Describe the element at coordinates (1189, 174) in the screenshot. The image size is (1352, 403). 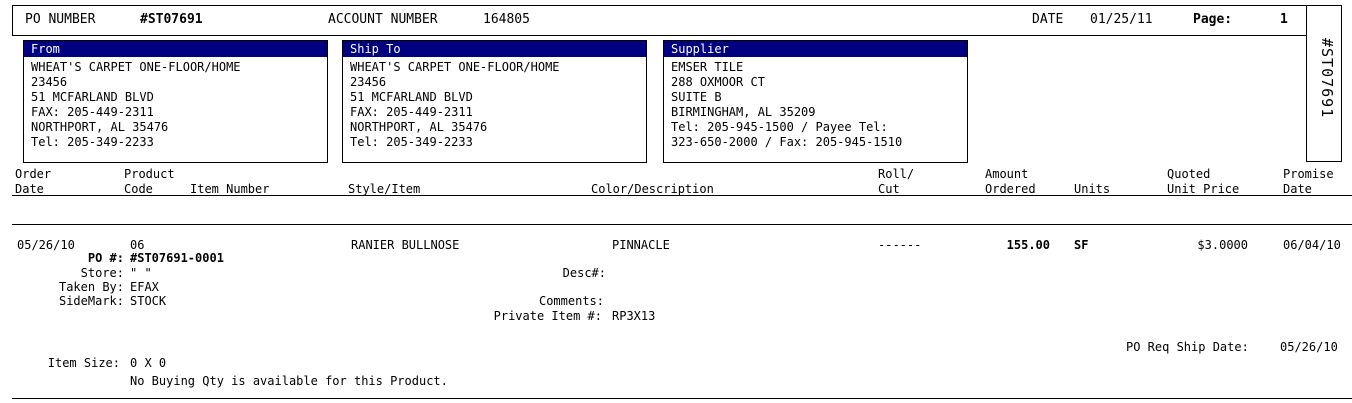
I see `col-unit-price-1: Quoted` at that location.